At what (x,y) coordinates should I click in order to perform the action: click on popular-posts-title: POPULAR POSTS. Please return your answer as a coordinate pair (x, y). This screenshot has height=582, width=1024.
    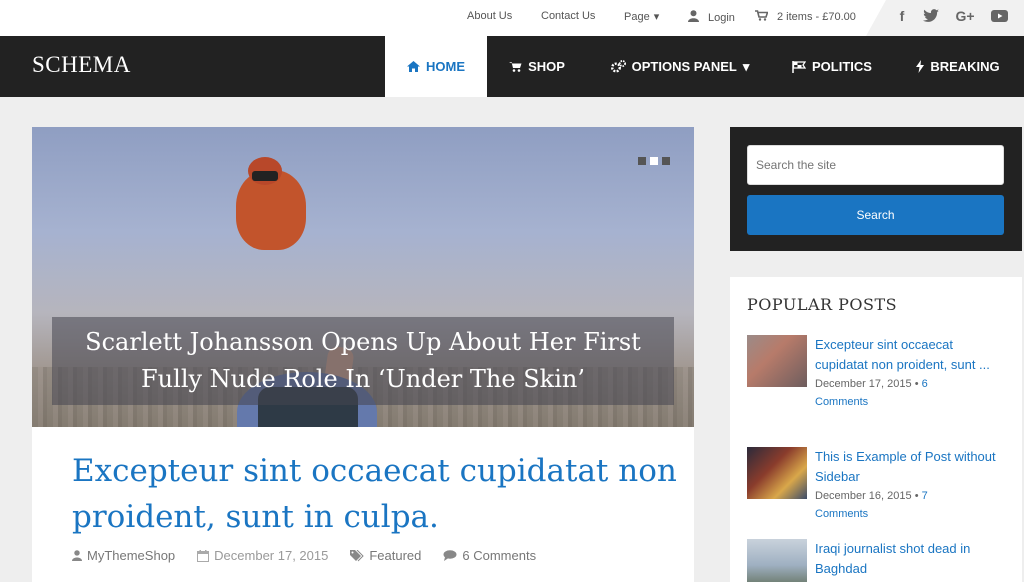
    Looking at the image, I should click on (822, 304).